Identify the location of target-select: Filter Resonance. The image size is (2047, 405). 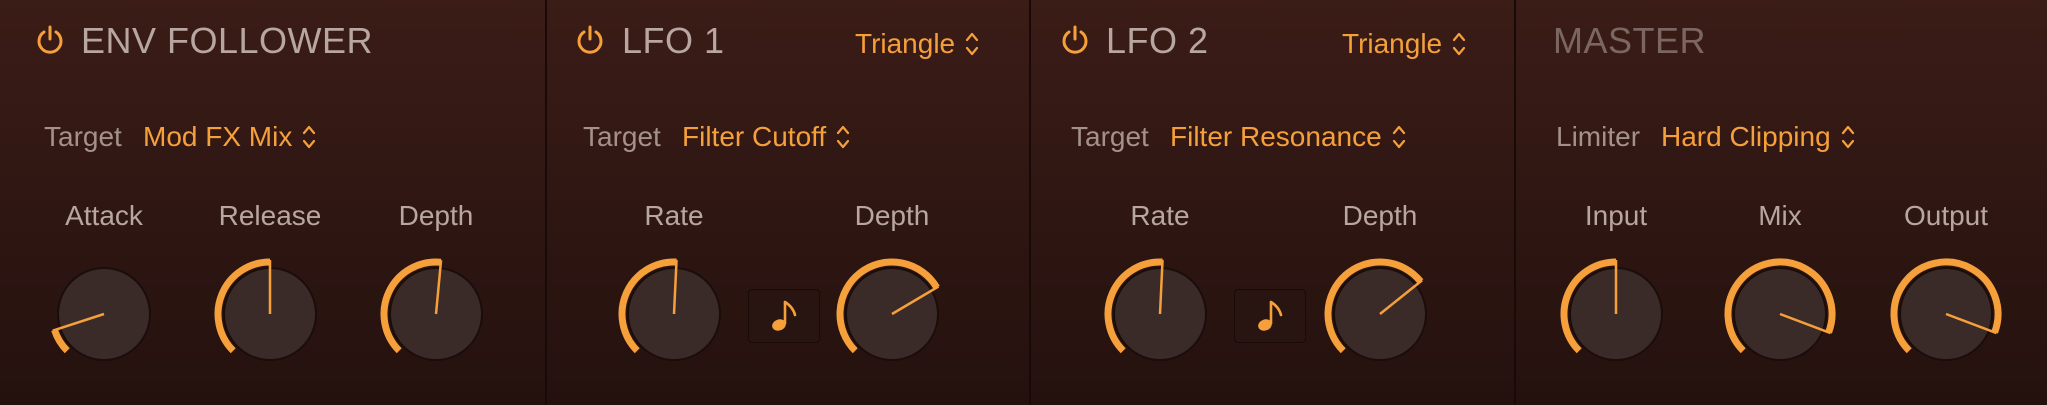
(1288, 137).